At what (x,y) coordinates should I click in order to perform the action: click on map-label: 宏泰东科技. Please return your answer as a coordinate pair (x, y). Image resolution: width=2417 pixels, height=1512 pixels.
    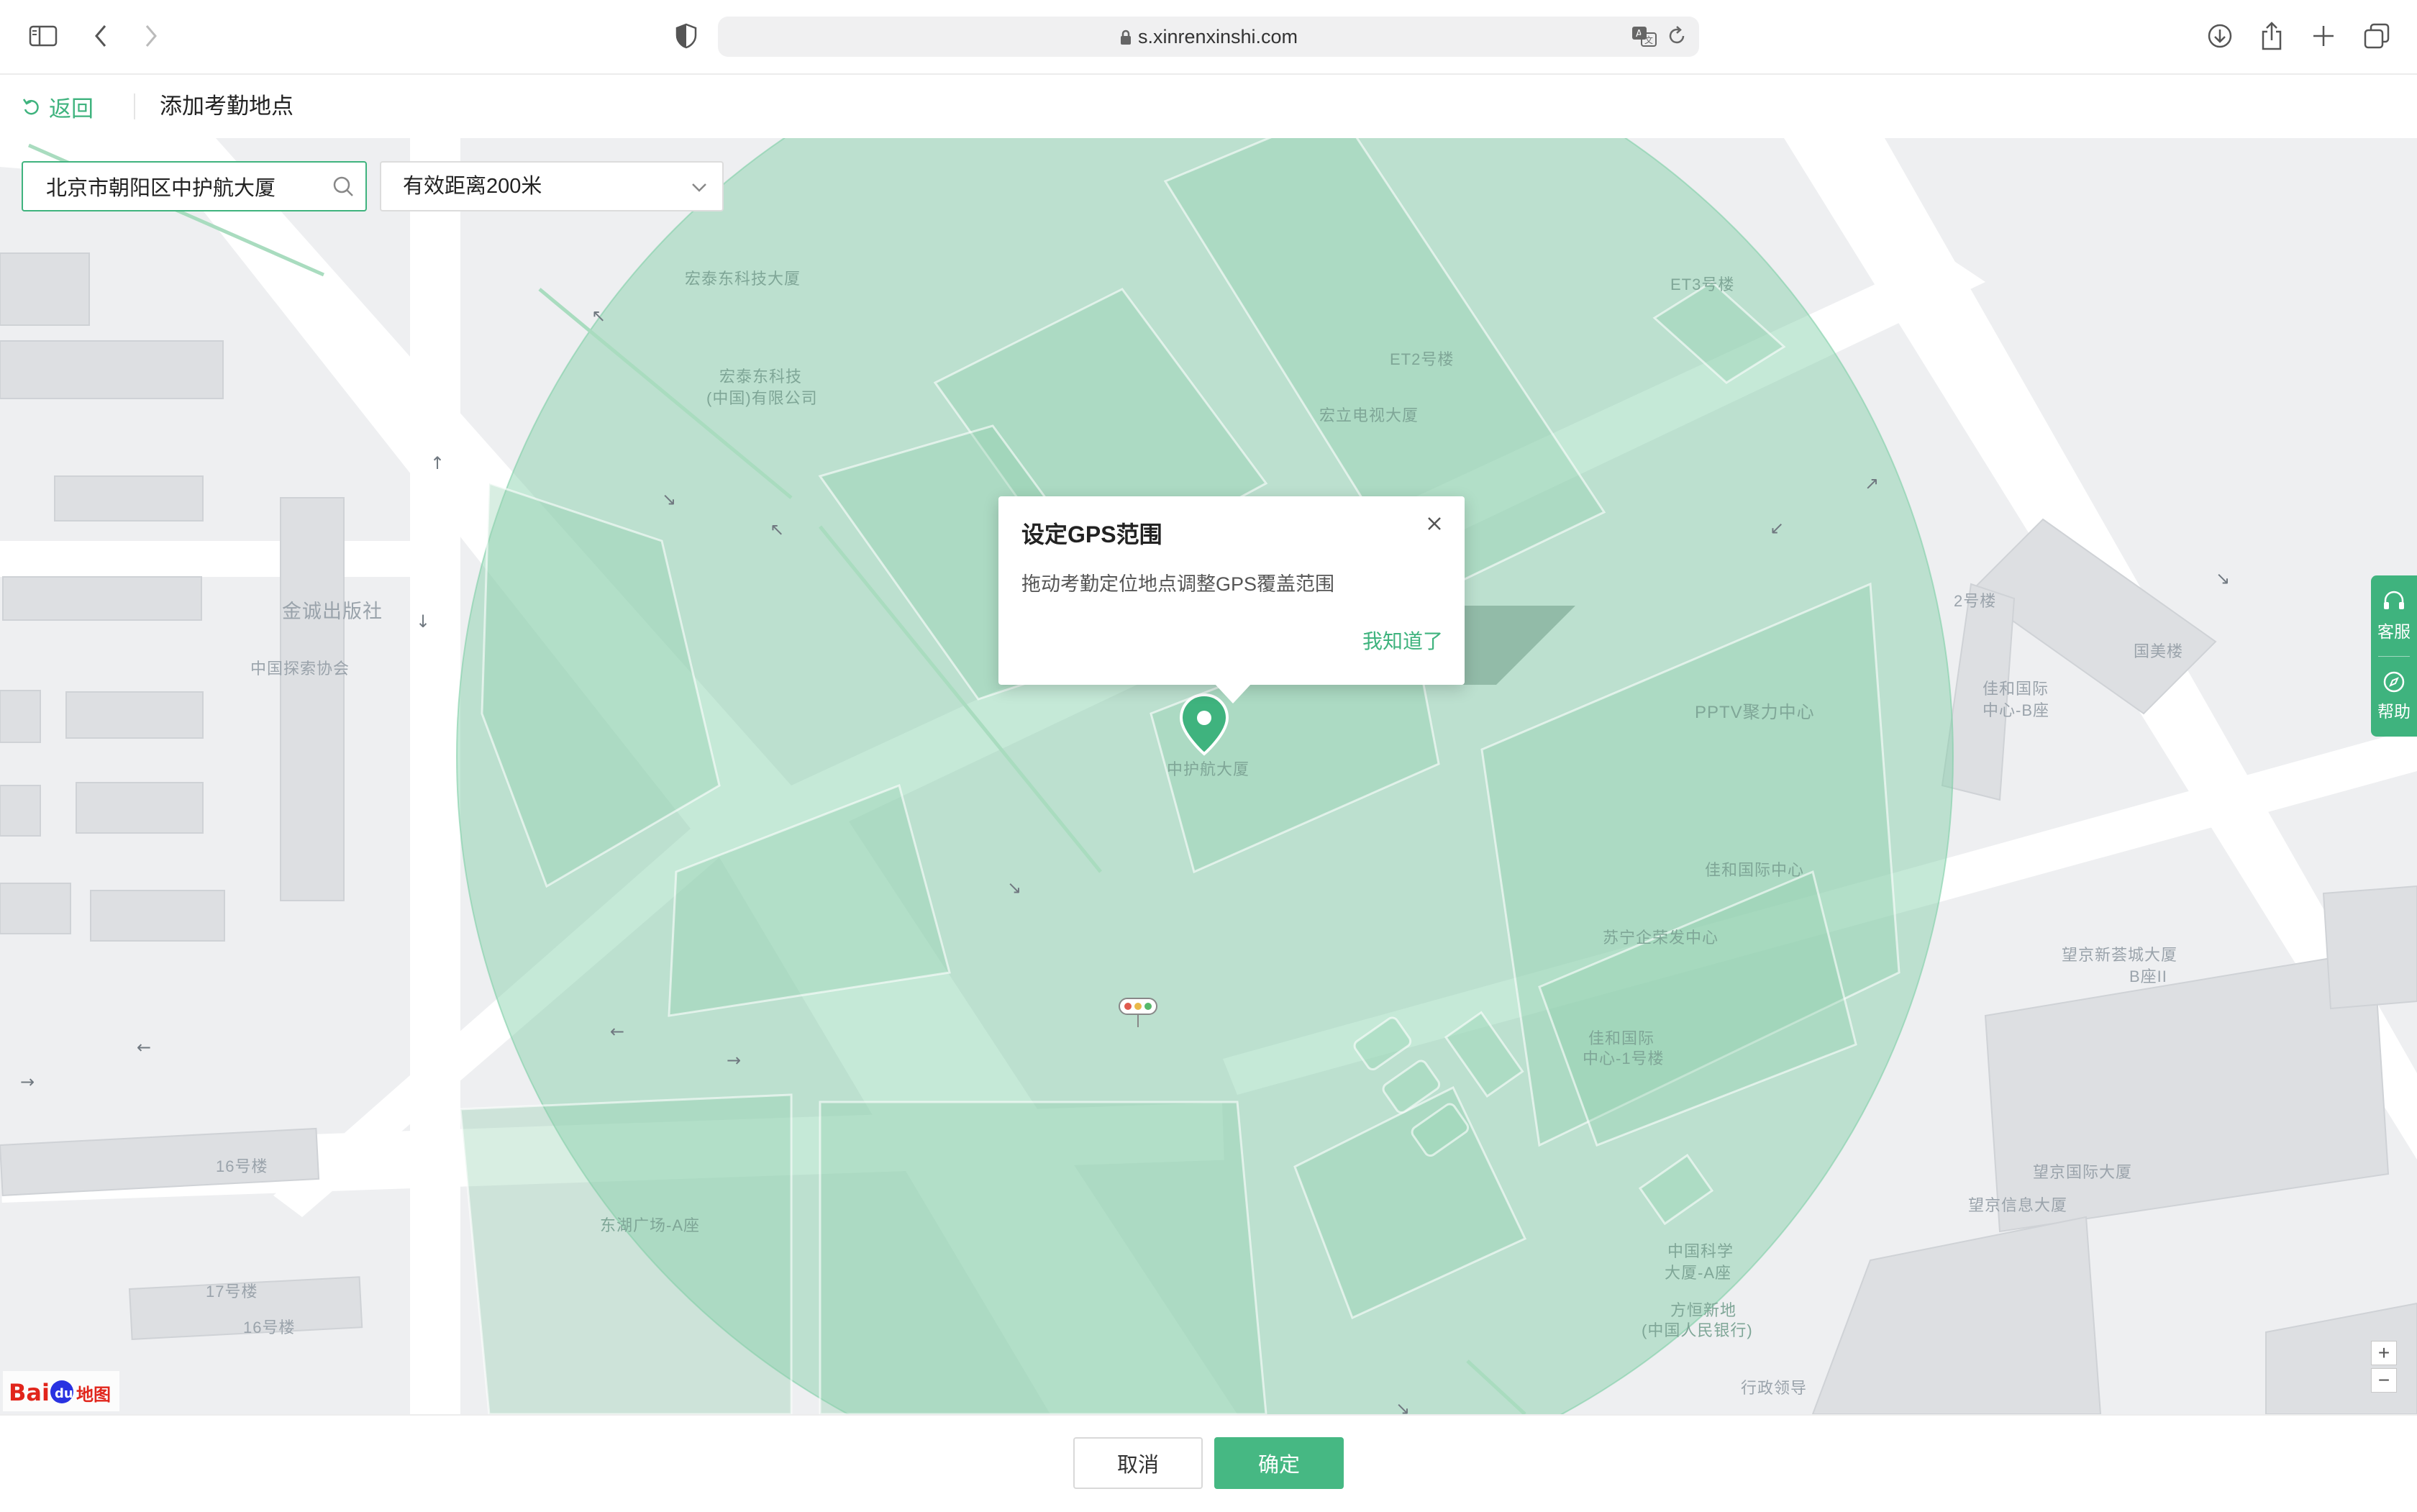
    Looking at the image, I should click on (761, 377).